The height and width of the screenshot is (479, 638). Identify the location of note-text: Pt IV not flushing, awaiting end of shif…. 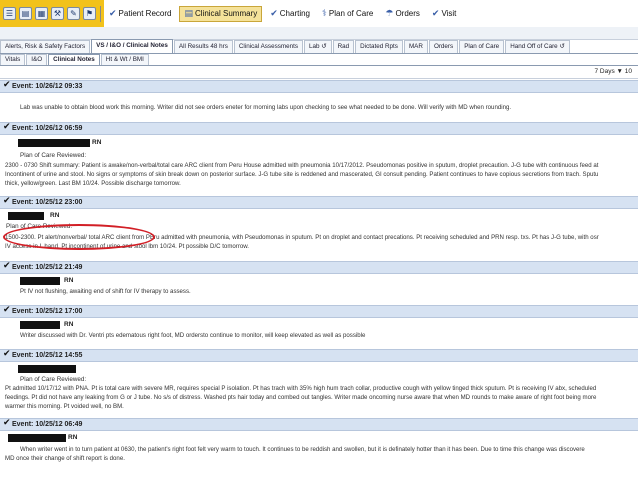
(105, 291).